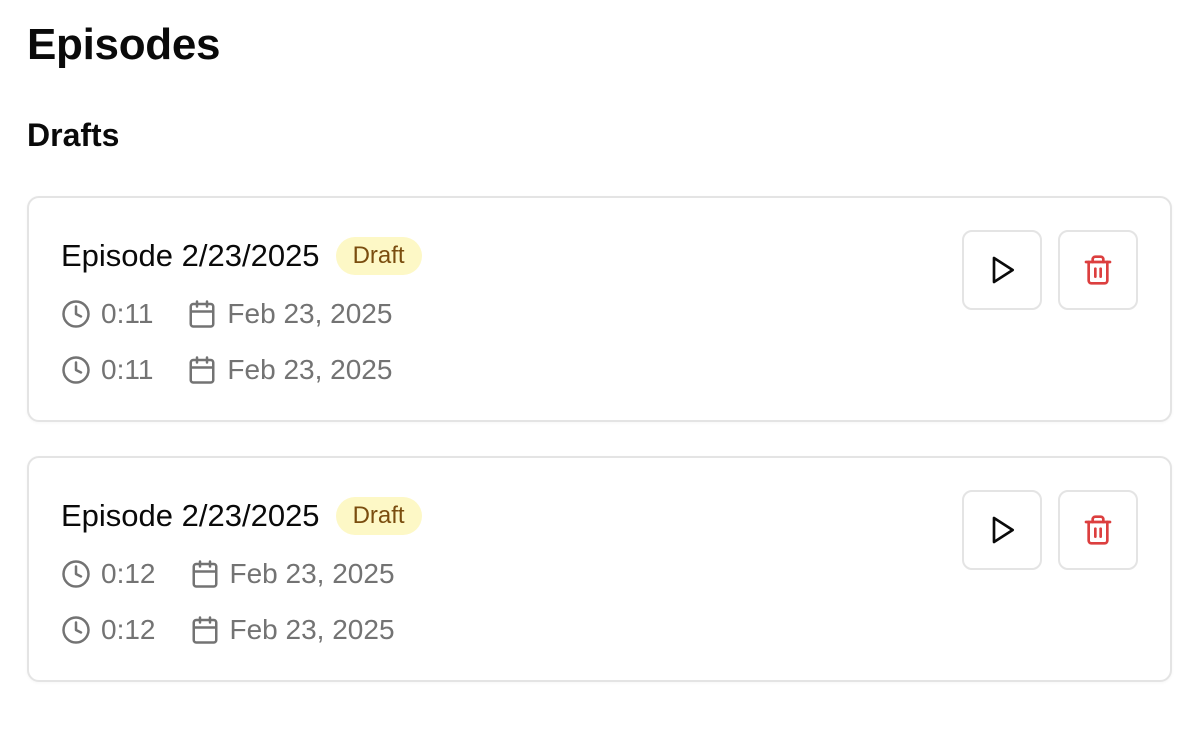  Describe the element at coordinates (124, 44) in the screenshot. I see `page-title: Episodes` at that location.